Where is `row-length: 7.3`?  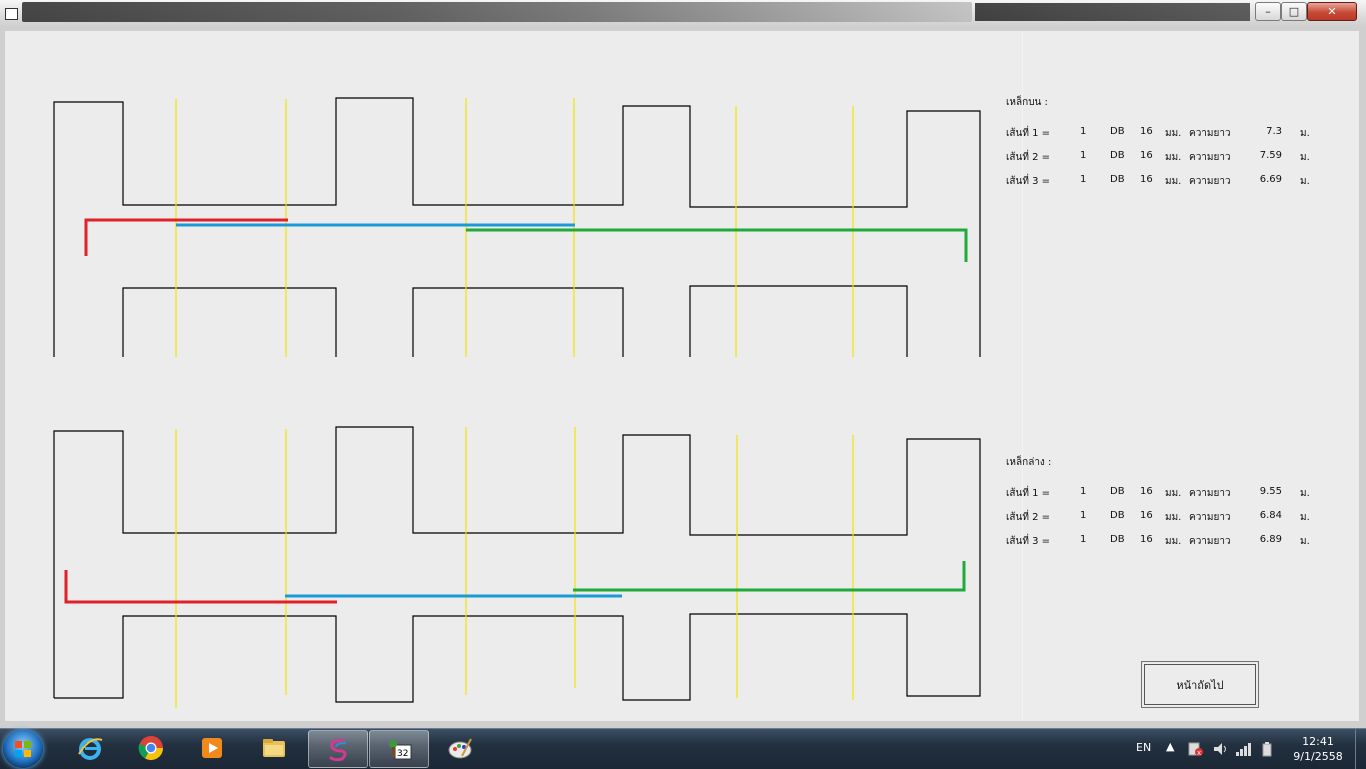
row-length: 7.3 is located at coordinates (1274, 131).